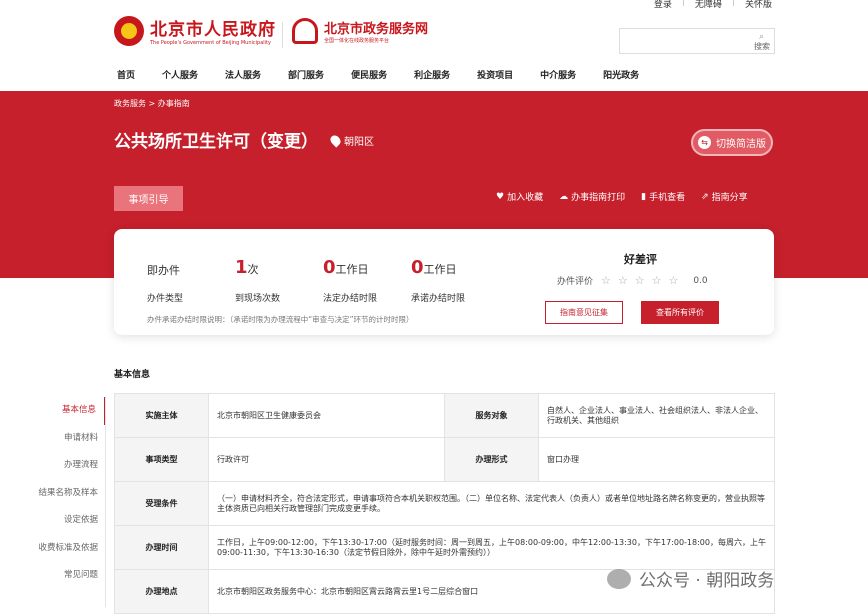 The width and height of the screenshot is (868, 616). I want to click on location: 朝阳区, so click(351, 140).